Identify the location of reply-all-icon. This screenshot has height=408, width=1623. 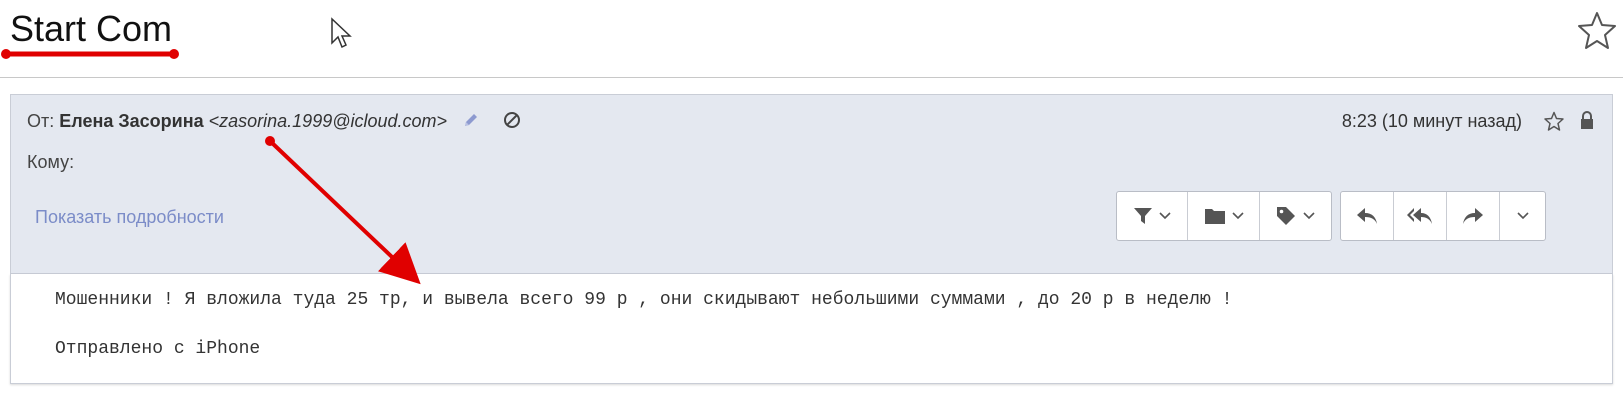
(1419, 216).